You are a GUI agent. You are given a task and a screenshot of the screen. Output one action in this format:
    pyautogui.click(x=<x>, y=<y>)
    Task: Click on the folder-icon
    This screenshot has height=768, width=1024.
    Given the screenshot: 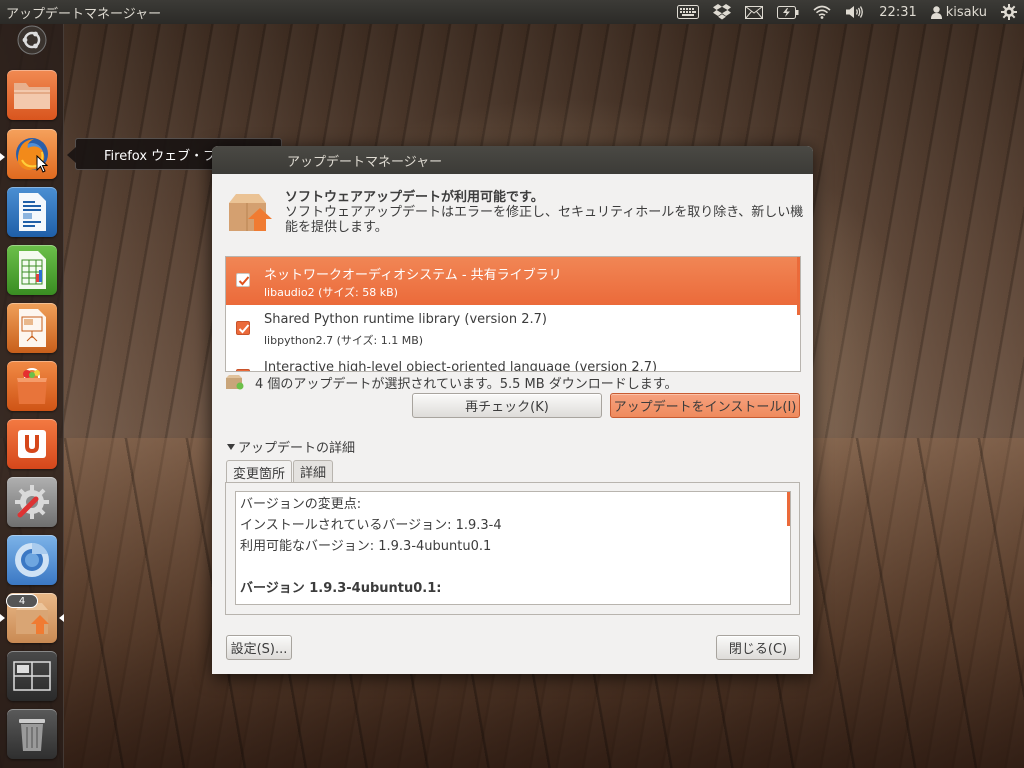 What is the action you would take?
    pyautogui.click(x=32, y=96)
    